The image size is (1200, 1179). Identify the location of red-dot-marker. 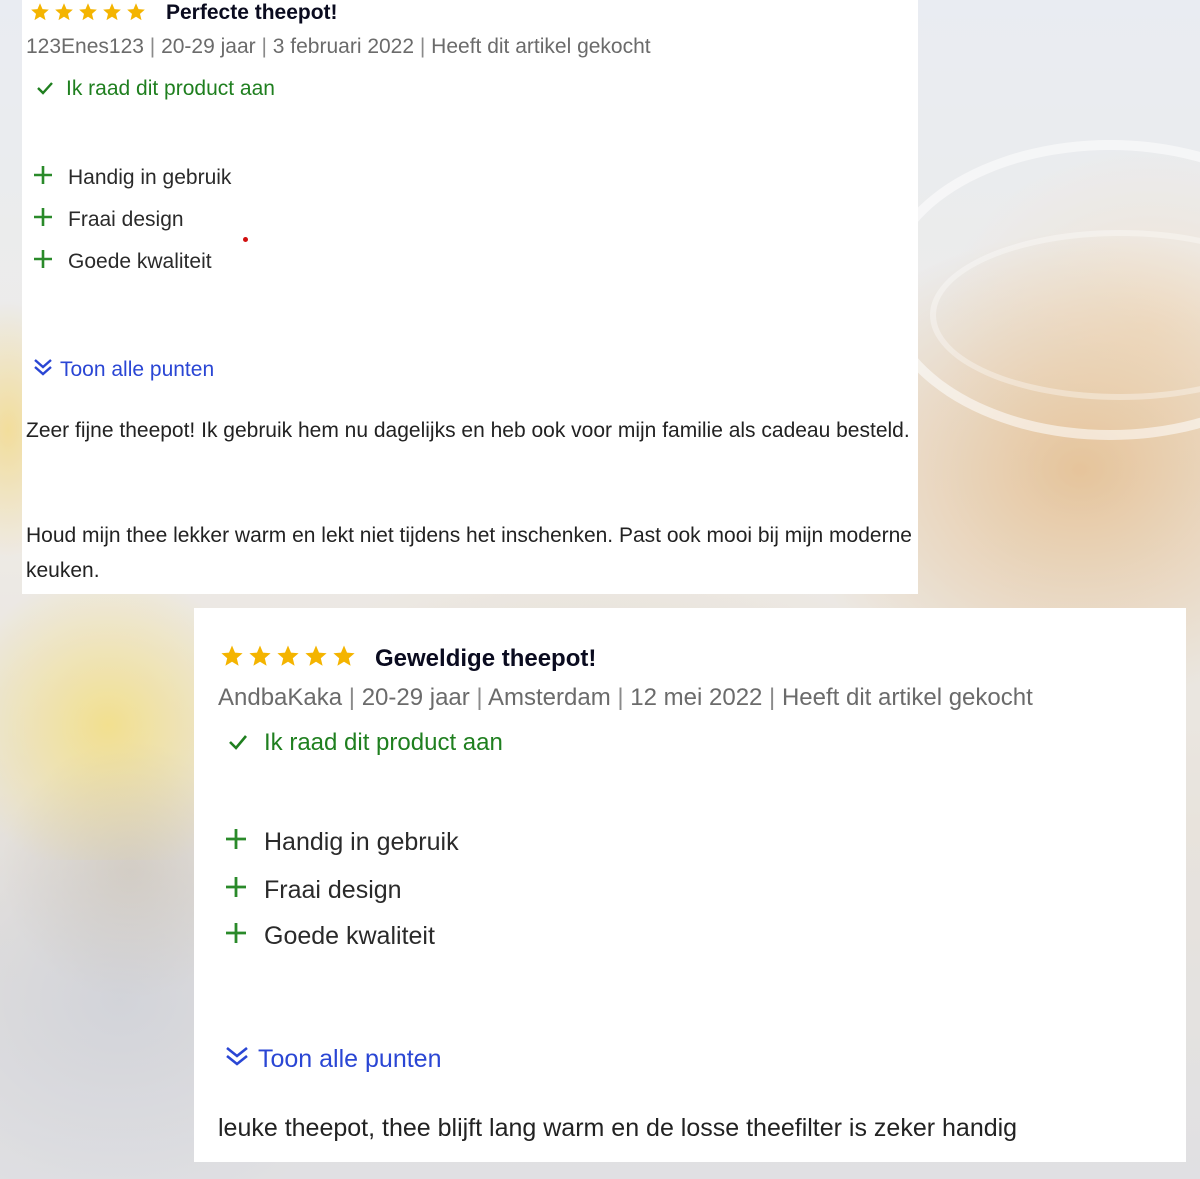
(245, 239).